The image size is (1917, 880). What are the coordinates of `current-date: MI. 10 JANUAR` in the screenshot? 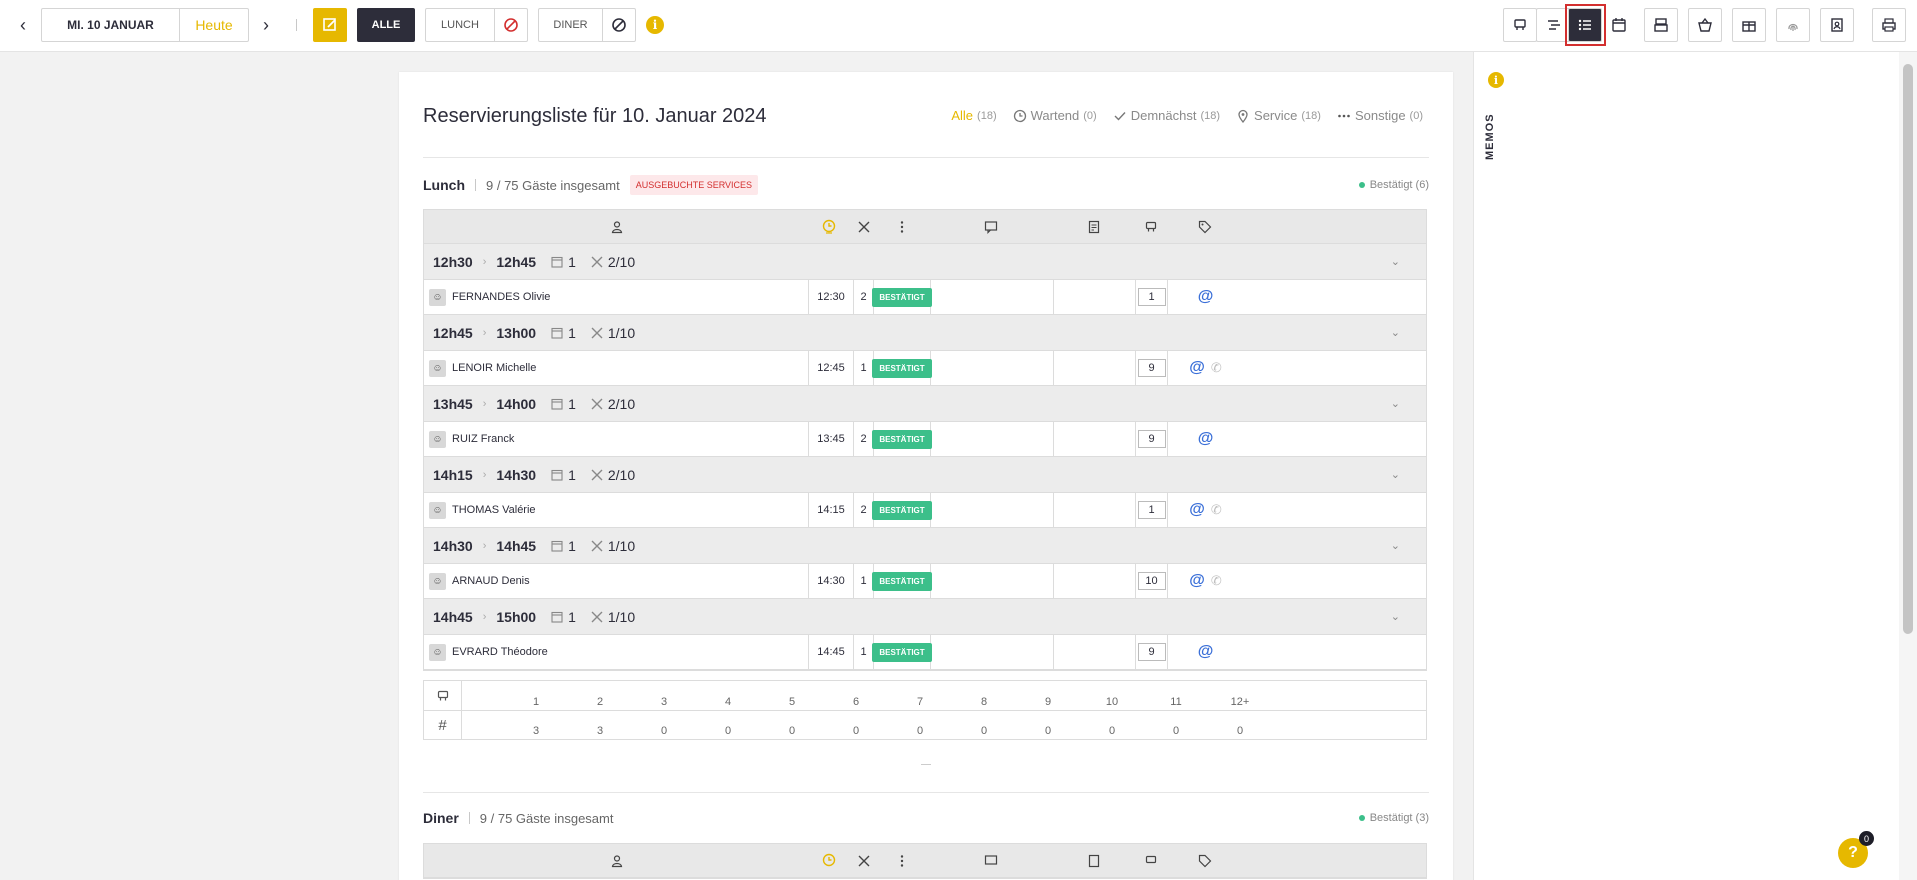 It's located at (111, 25).